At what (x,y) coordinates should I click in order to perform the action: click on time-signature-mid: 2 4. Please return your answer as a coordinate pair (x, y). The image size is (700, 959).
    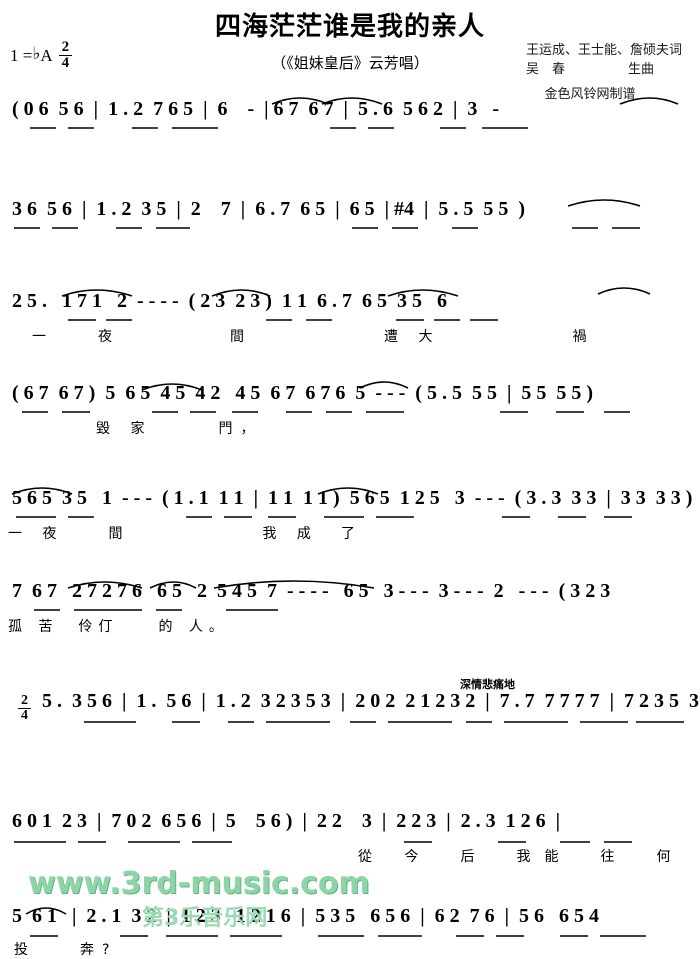
    Looking at the image, I should click on (24, 708).